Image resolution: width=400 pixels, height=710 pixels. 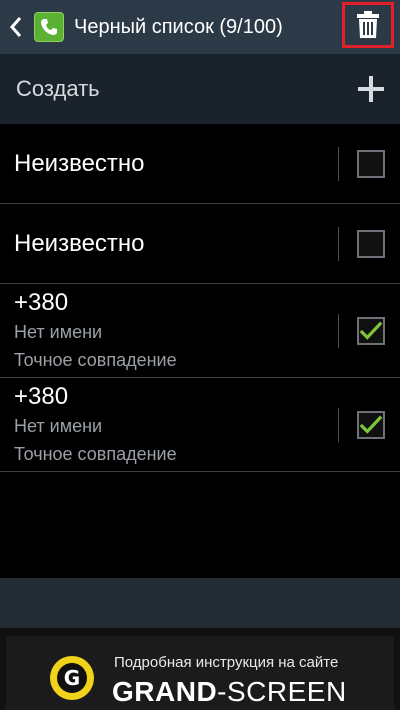 What do you see at coordinates (72, 678) in the screenshot?
I see `grand-screen-logo: G` at bounding box center [72, 678].